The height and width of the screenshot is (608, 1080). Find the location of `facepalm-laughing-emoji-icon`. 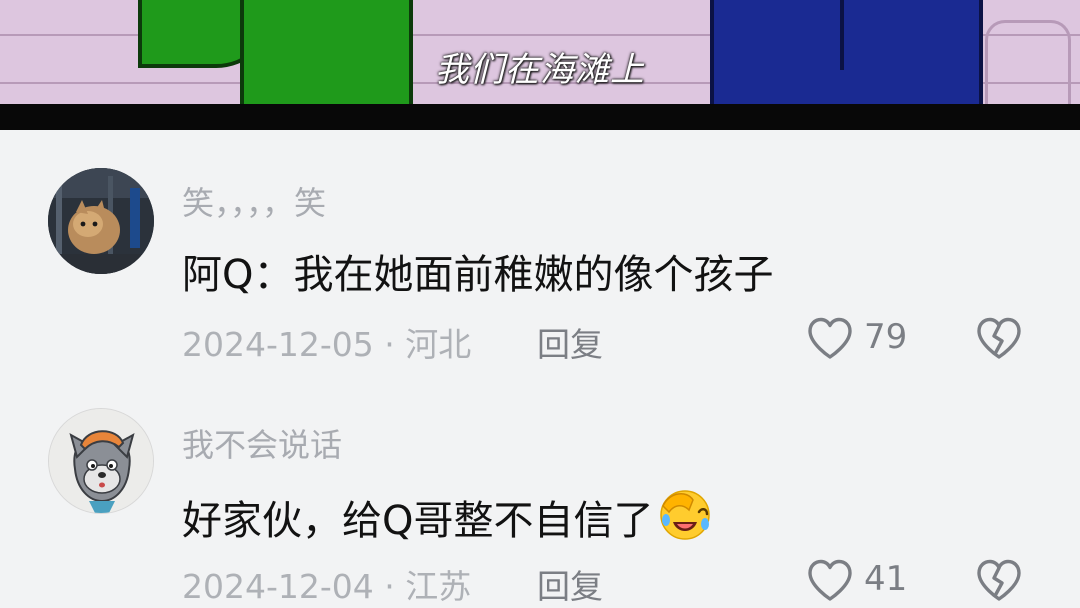

facepalm-laughing-emoji-icon is located at coordinates (685, 515).